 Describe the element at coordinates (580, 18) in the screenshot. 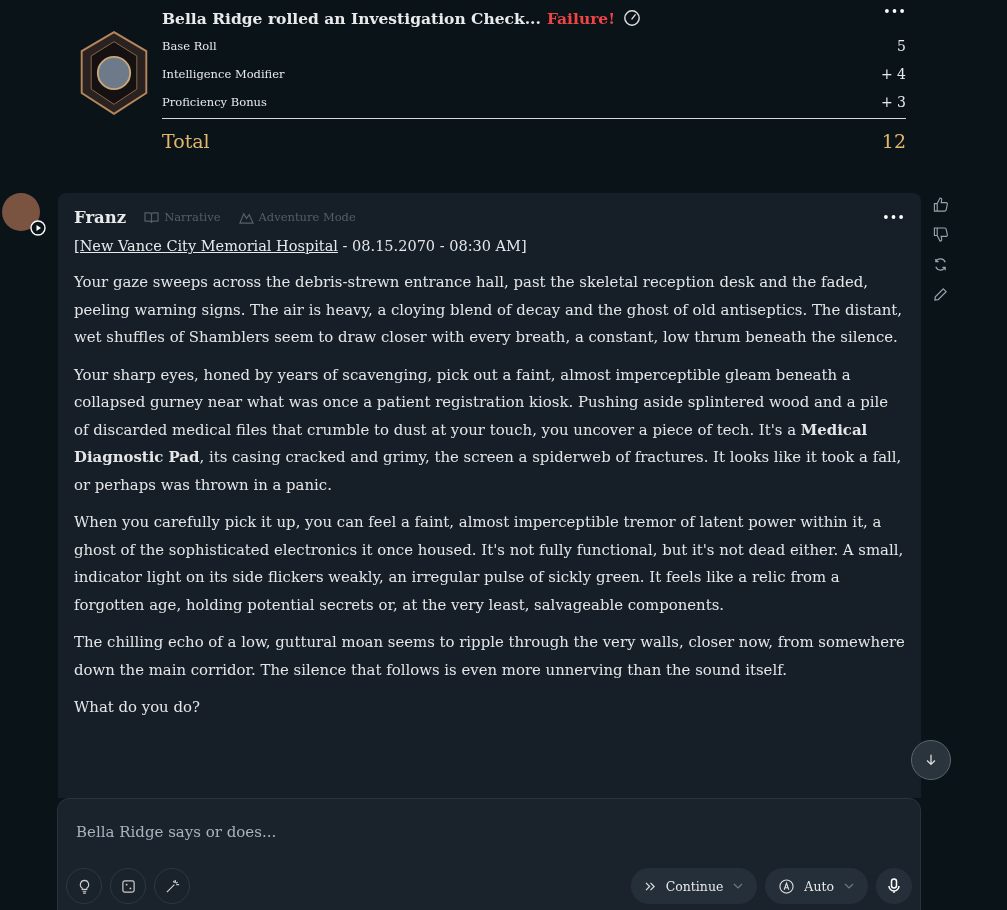

I see `roll-result: Failure!` at that location.